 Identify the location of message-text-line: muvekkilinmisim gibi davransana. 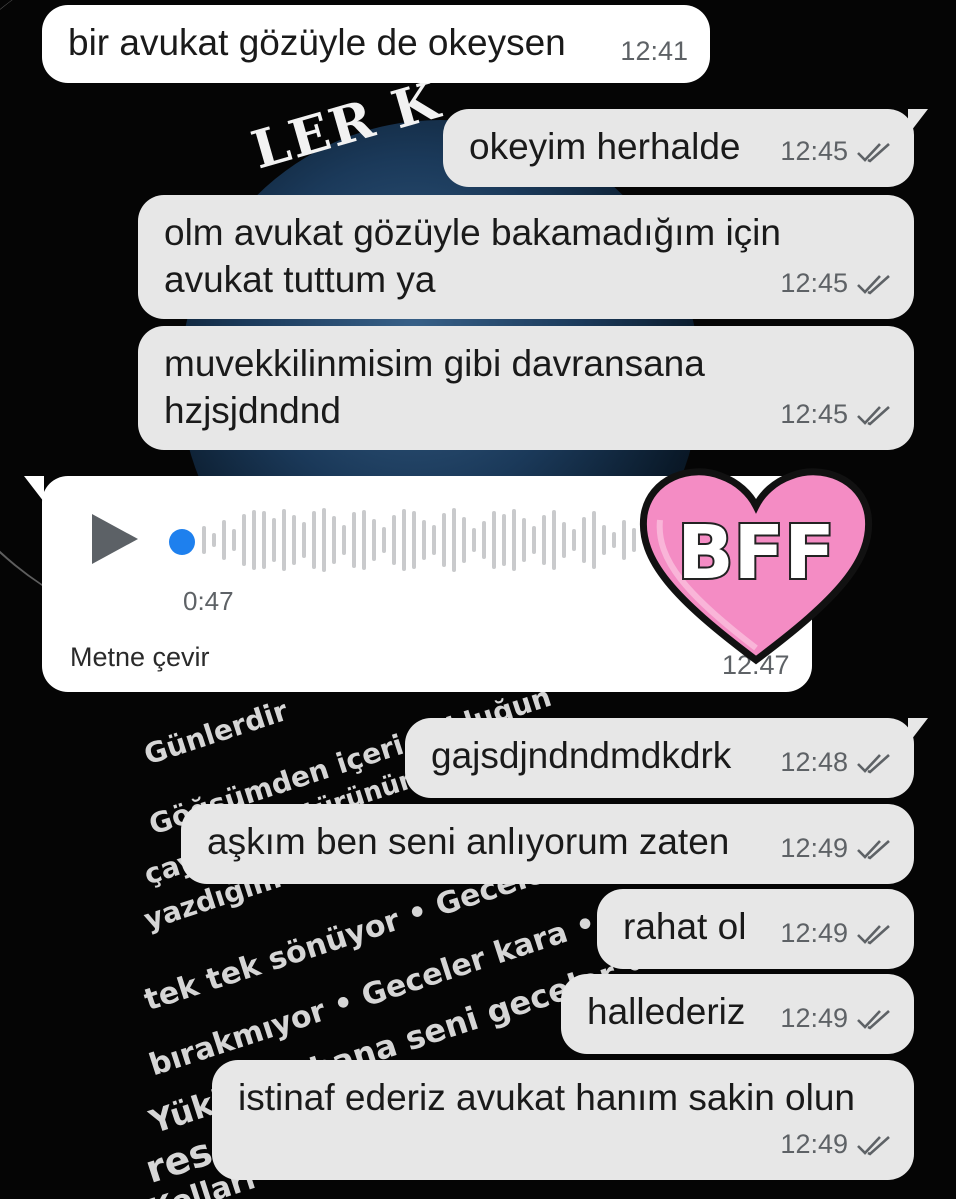
(434, 363).